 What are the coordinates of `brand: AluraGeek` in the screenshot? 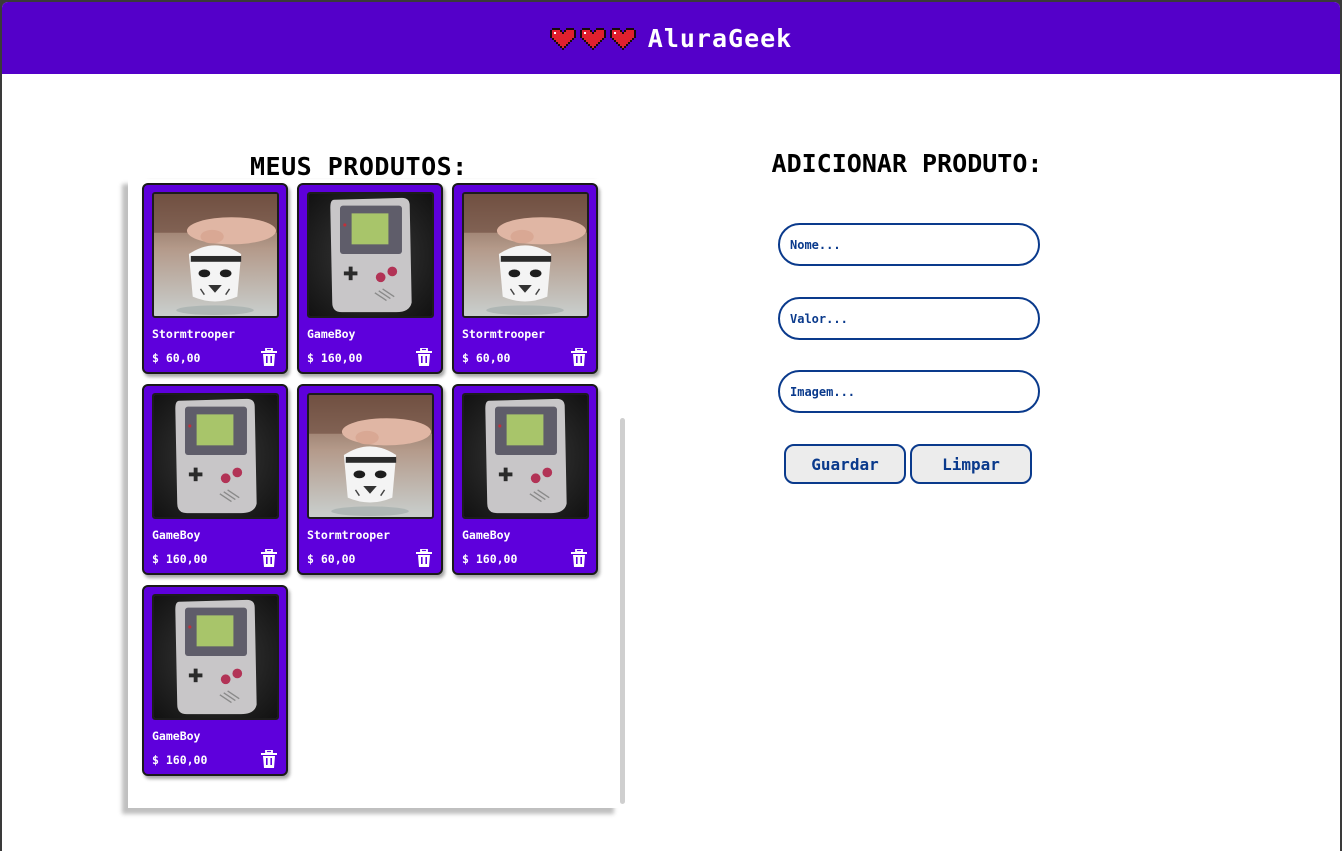 It's located at (671, 38).